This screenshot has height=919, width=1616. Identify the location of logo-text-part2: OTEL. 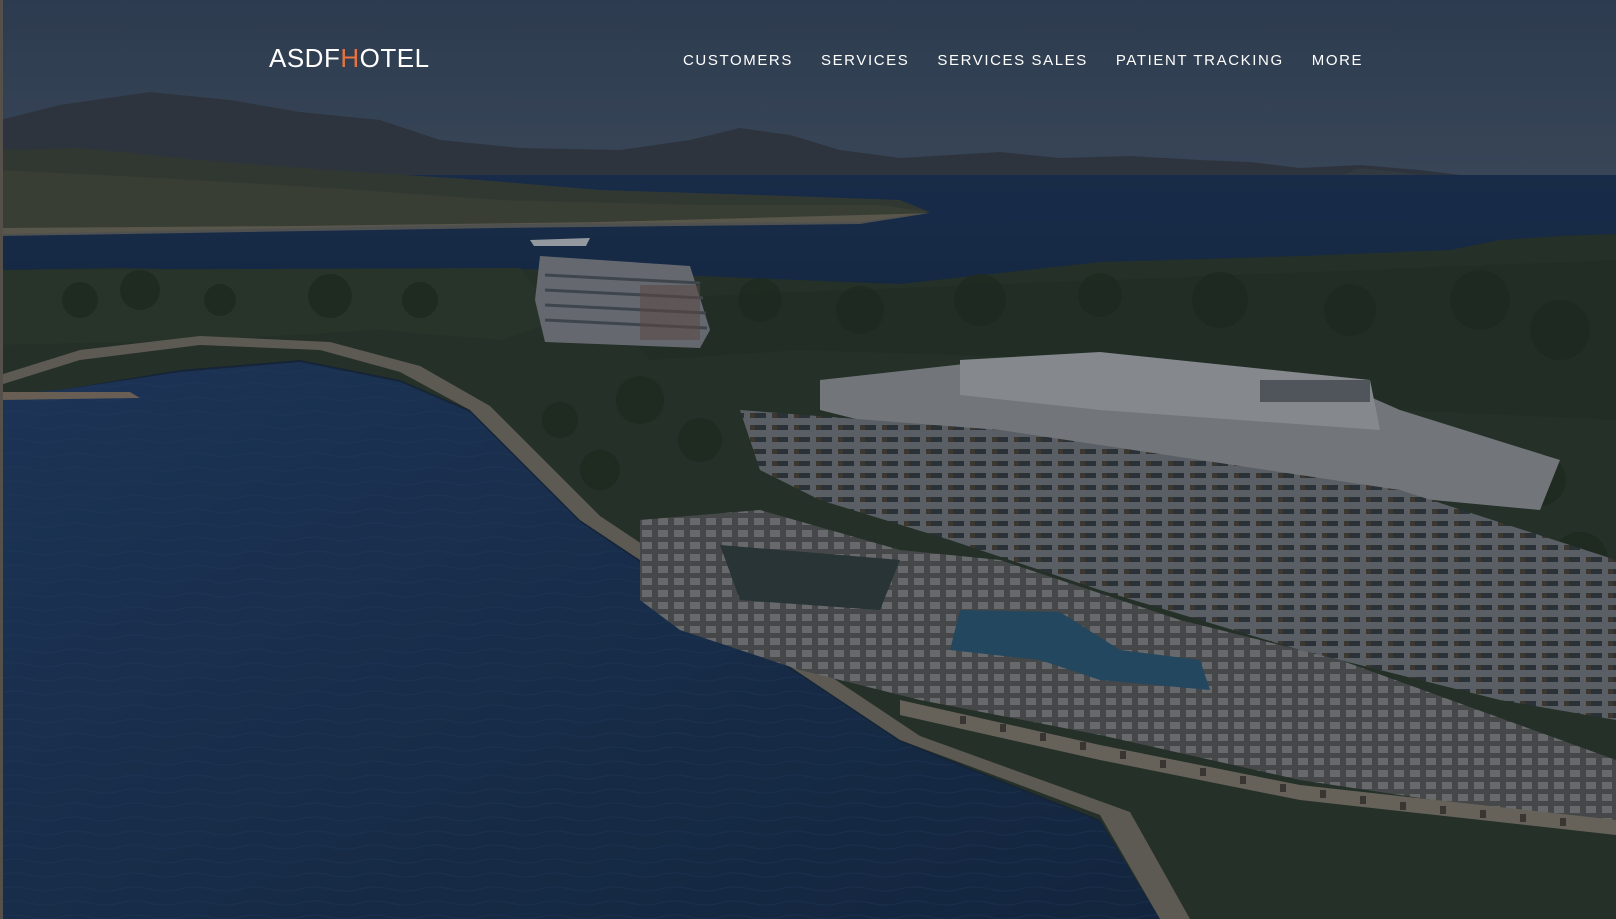
(394, 58).